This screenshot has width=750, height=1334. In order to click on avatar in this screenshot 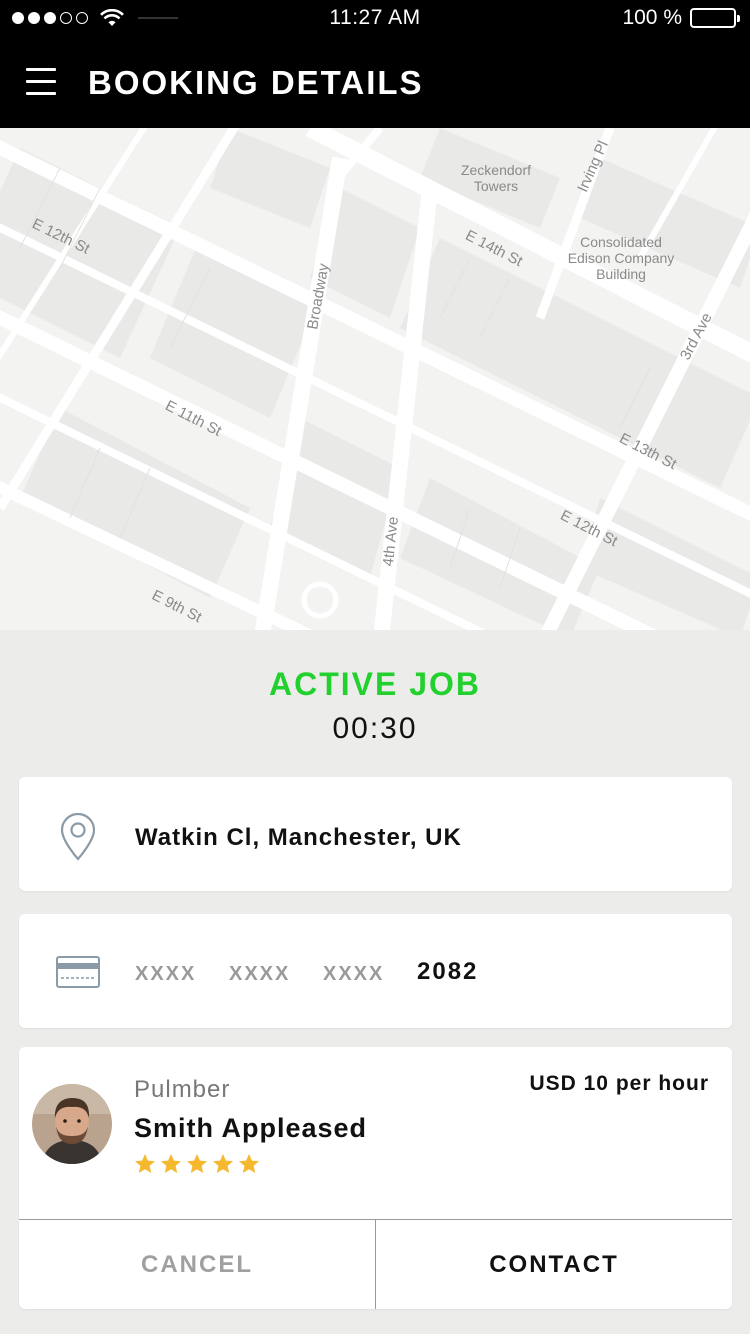, I will do `click(72, 1124)`.